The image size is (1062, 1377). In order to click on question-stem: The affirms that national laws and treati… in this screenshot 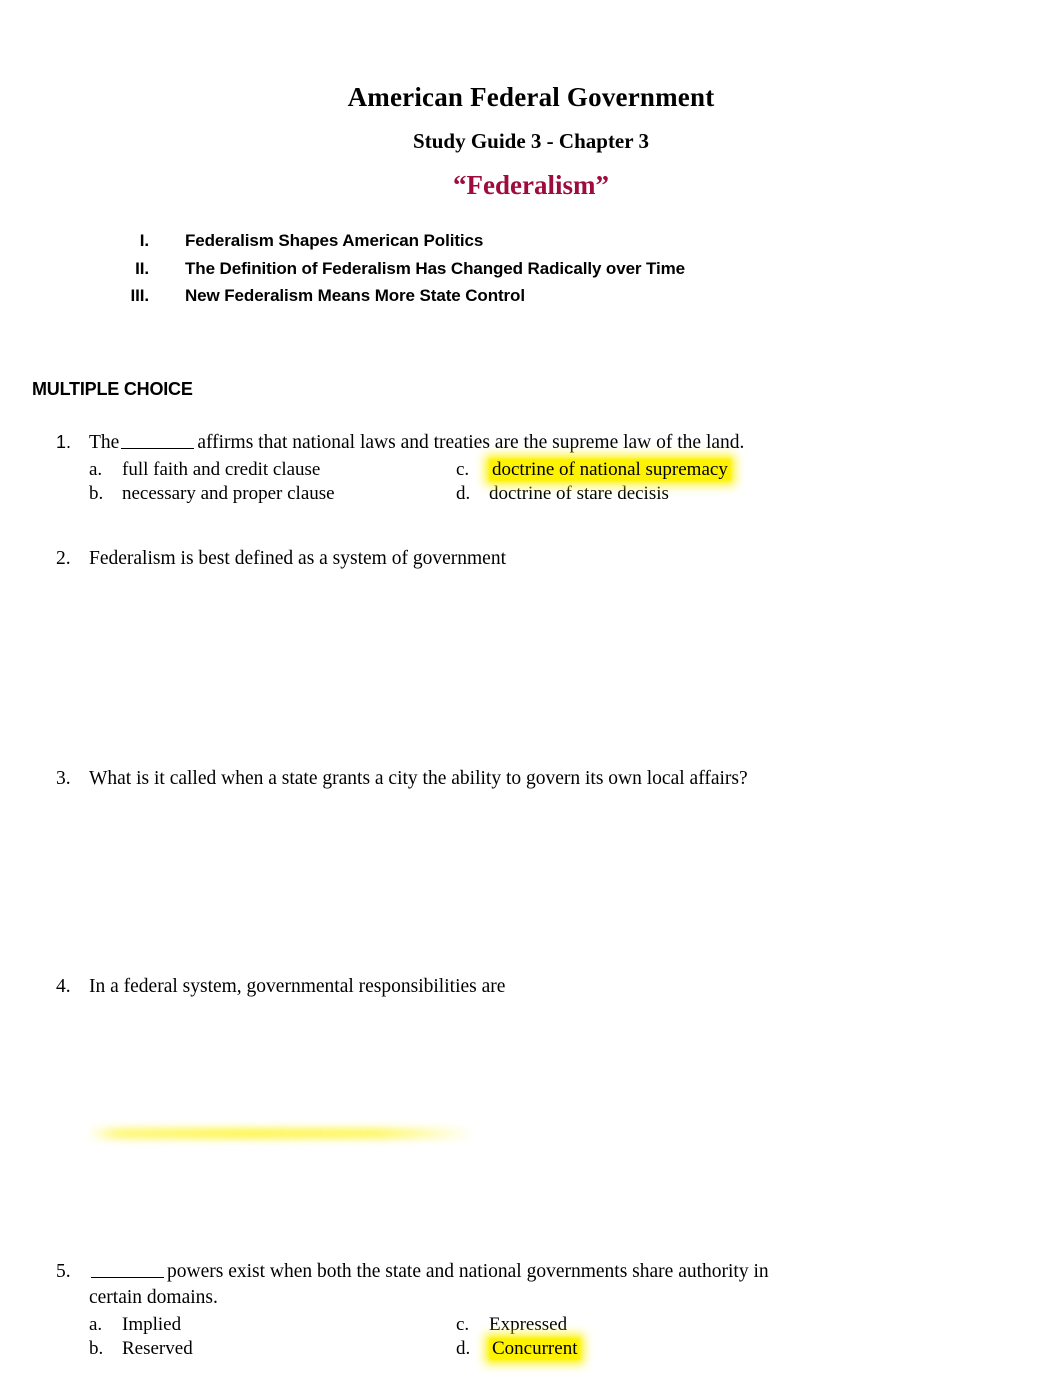, I will do `click(416, 443)`.